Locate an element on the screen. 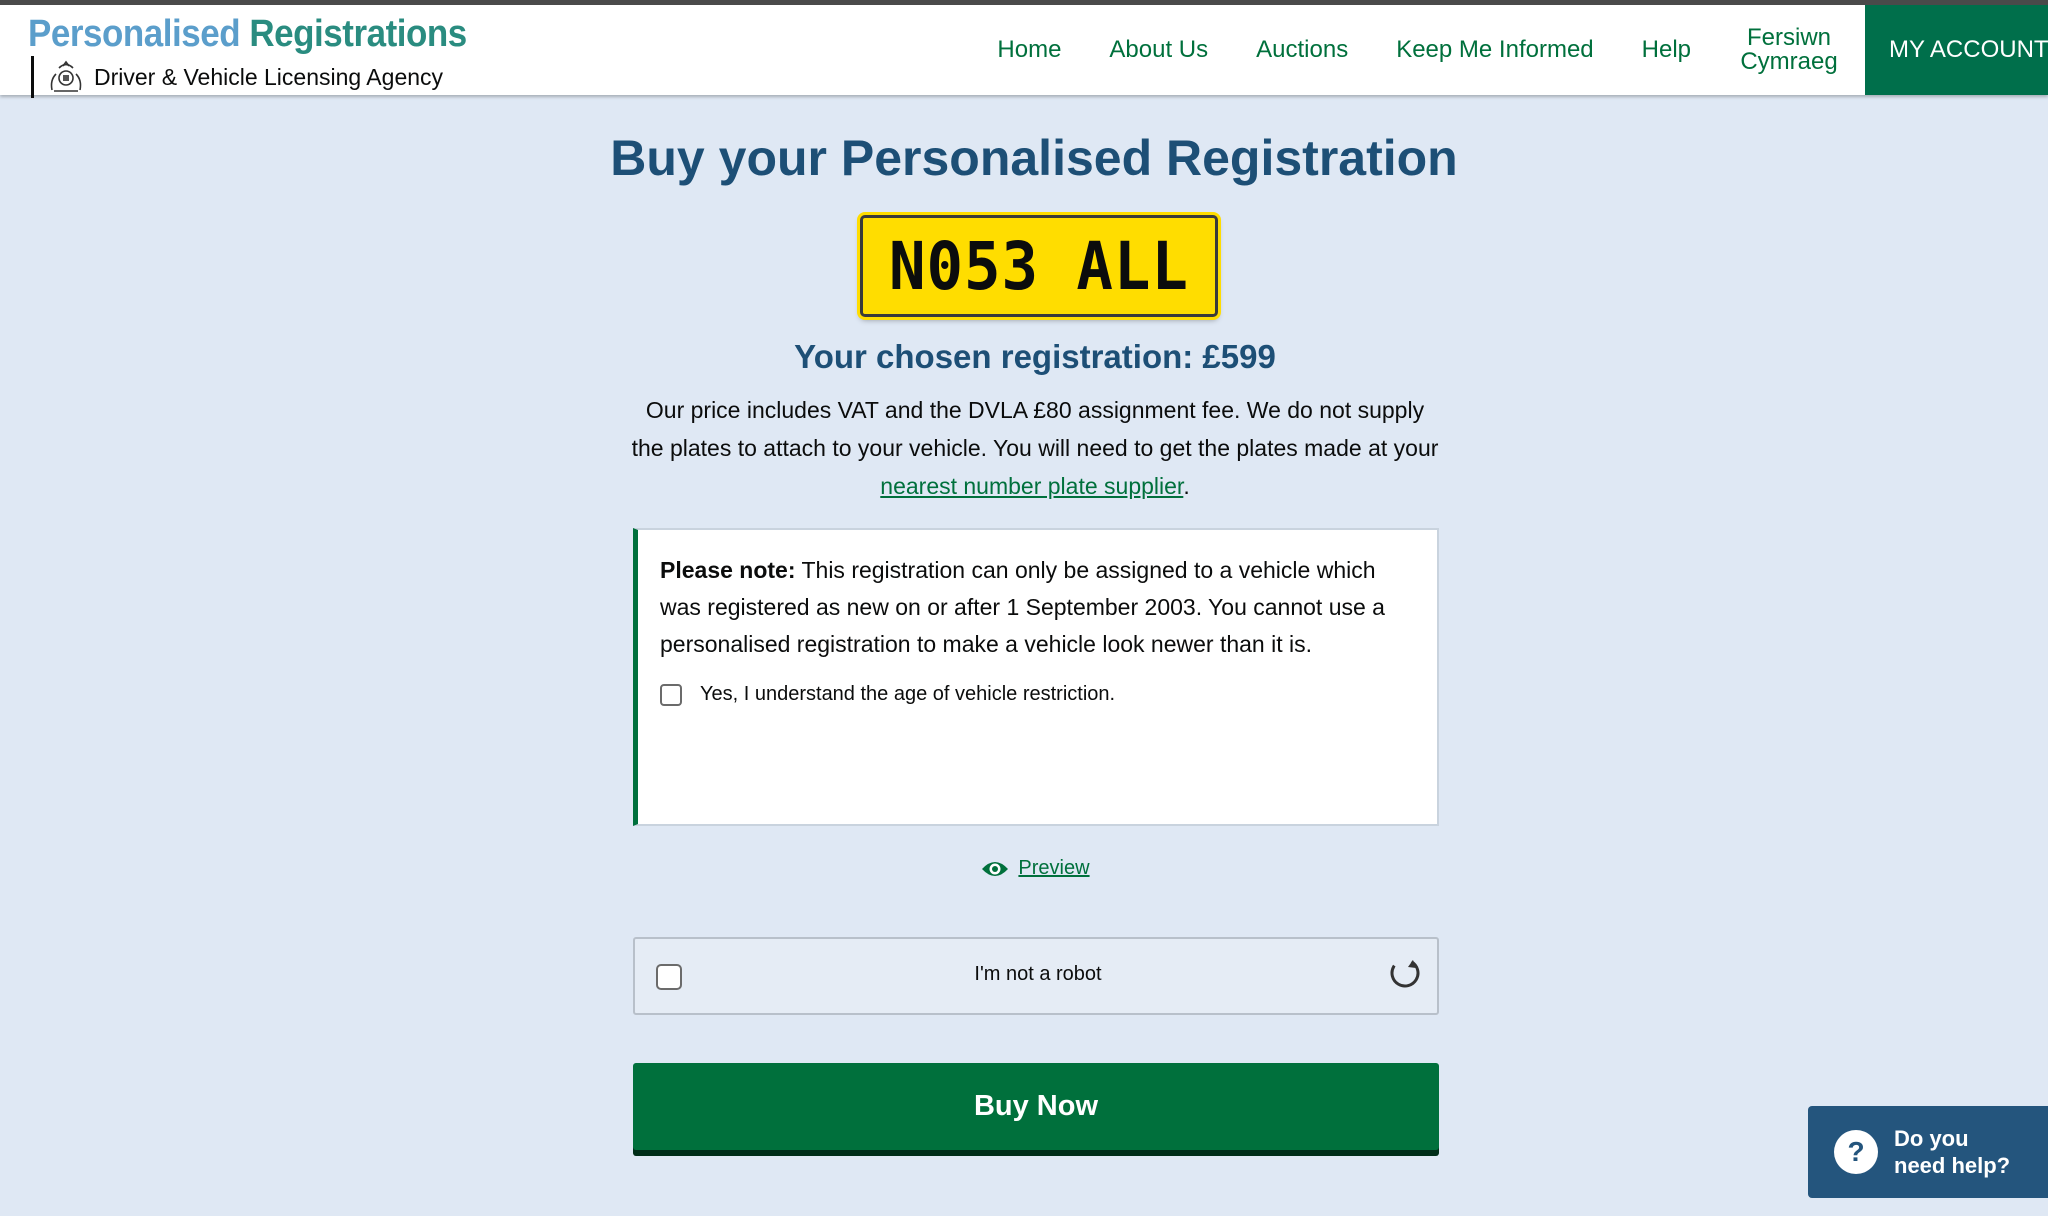 This screenshot has height=1216, width=2048. help-question-icon: ? is located at coordinates (1856, 1152).